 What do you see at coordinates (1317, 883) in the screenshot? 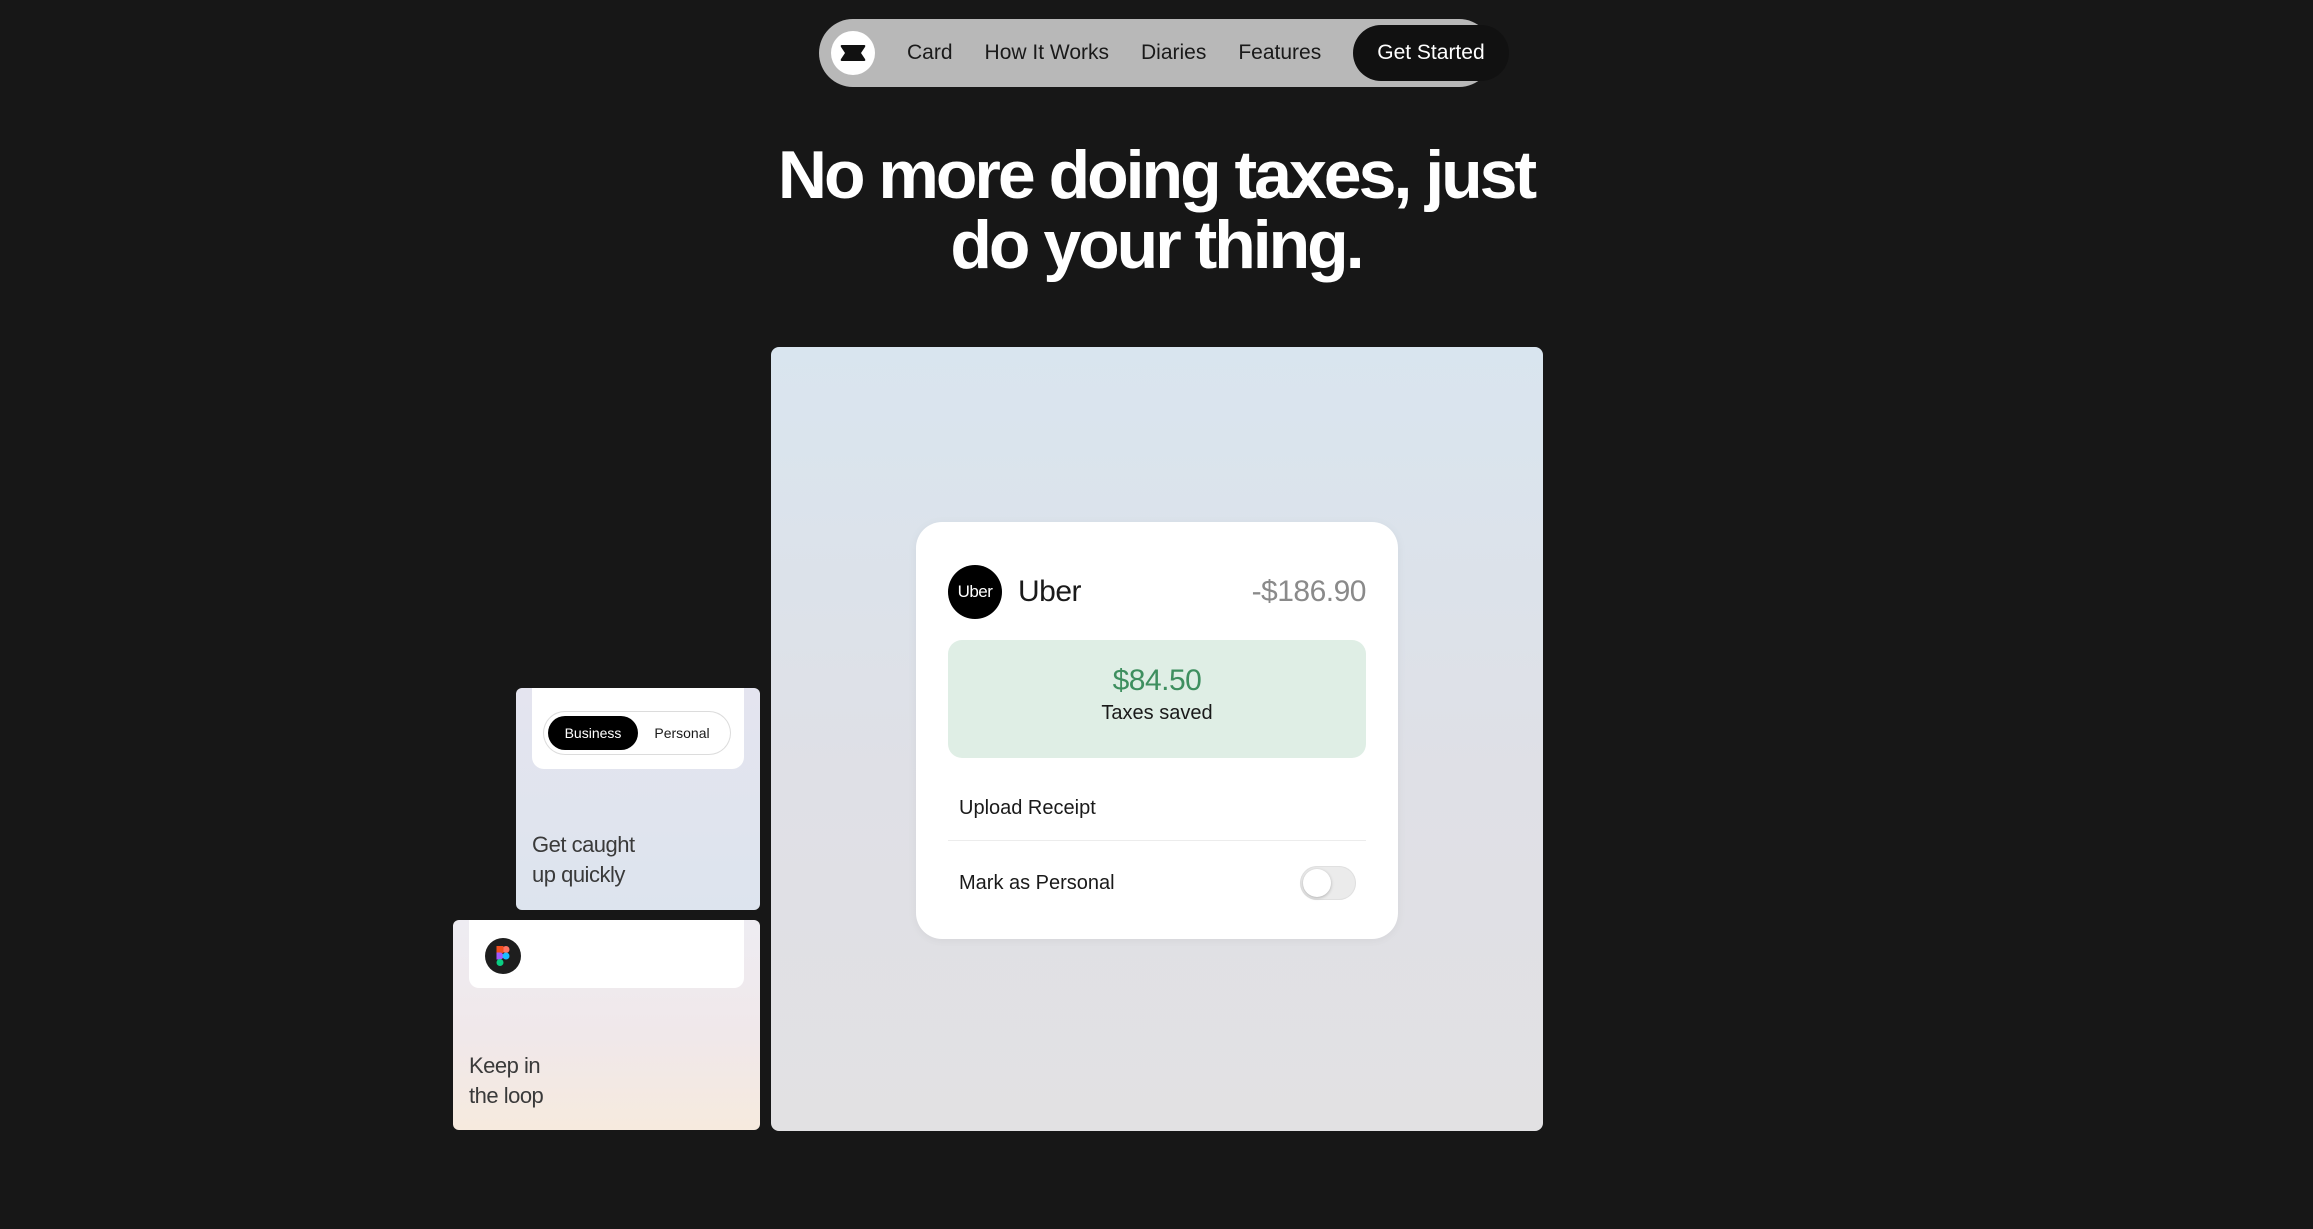
I see `toggle-knob` at bounding box center [1317, 883].